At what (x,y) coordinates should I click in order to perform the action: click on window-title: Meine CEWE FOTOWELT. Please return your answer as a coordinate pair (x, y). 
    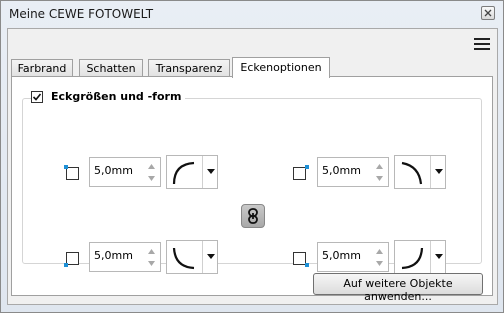
    Looking at the image, I should click on (81, 14).